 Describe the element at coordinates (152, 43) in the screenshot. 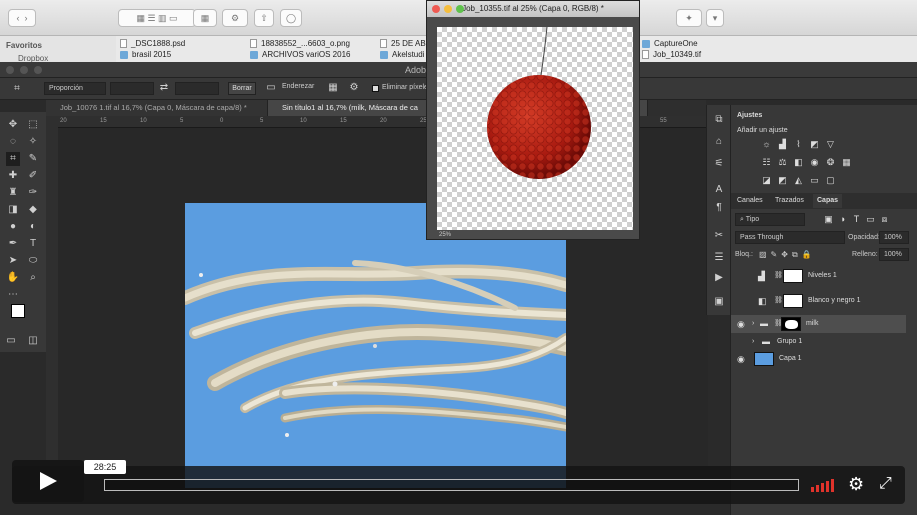

I see `list-item: _DSC1888.psd` at that location.